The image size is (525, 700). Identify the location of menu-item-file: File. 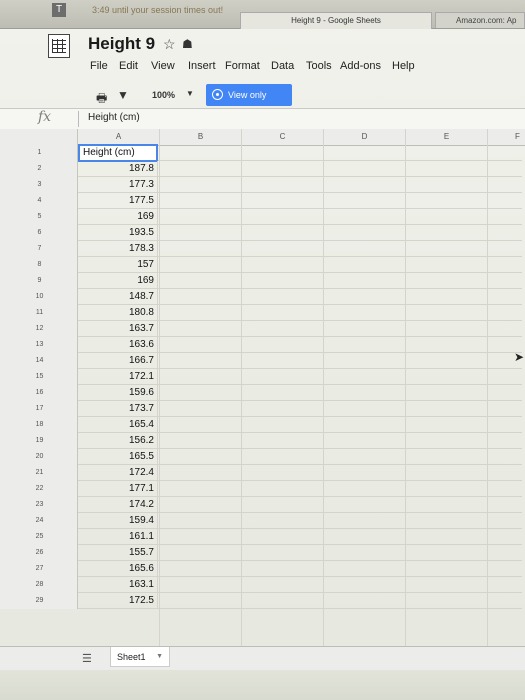
(99, 66).